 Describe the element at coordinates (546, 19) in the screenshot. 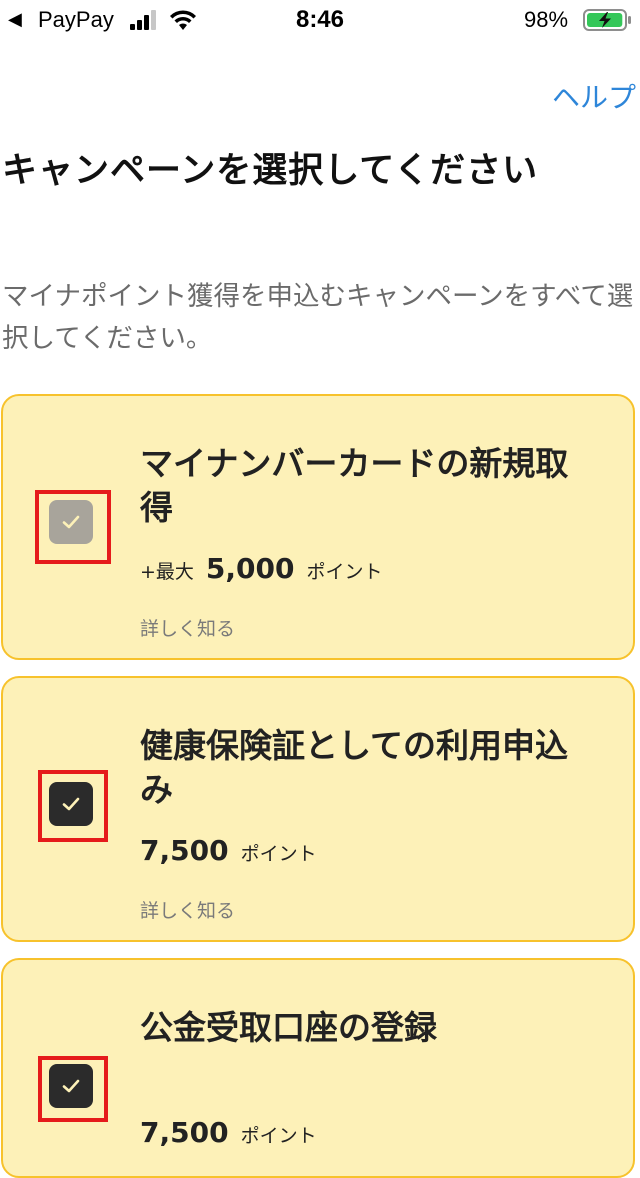

I see `battery-percentage: 98%` at that location.